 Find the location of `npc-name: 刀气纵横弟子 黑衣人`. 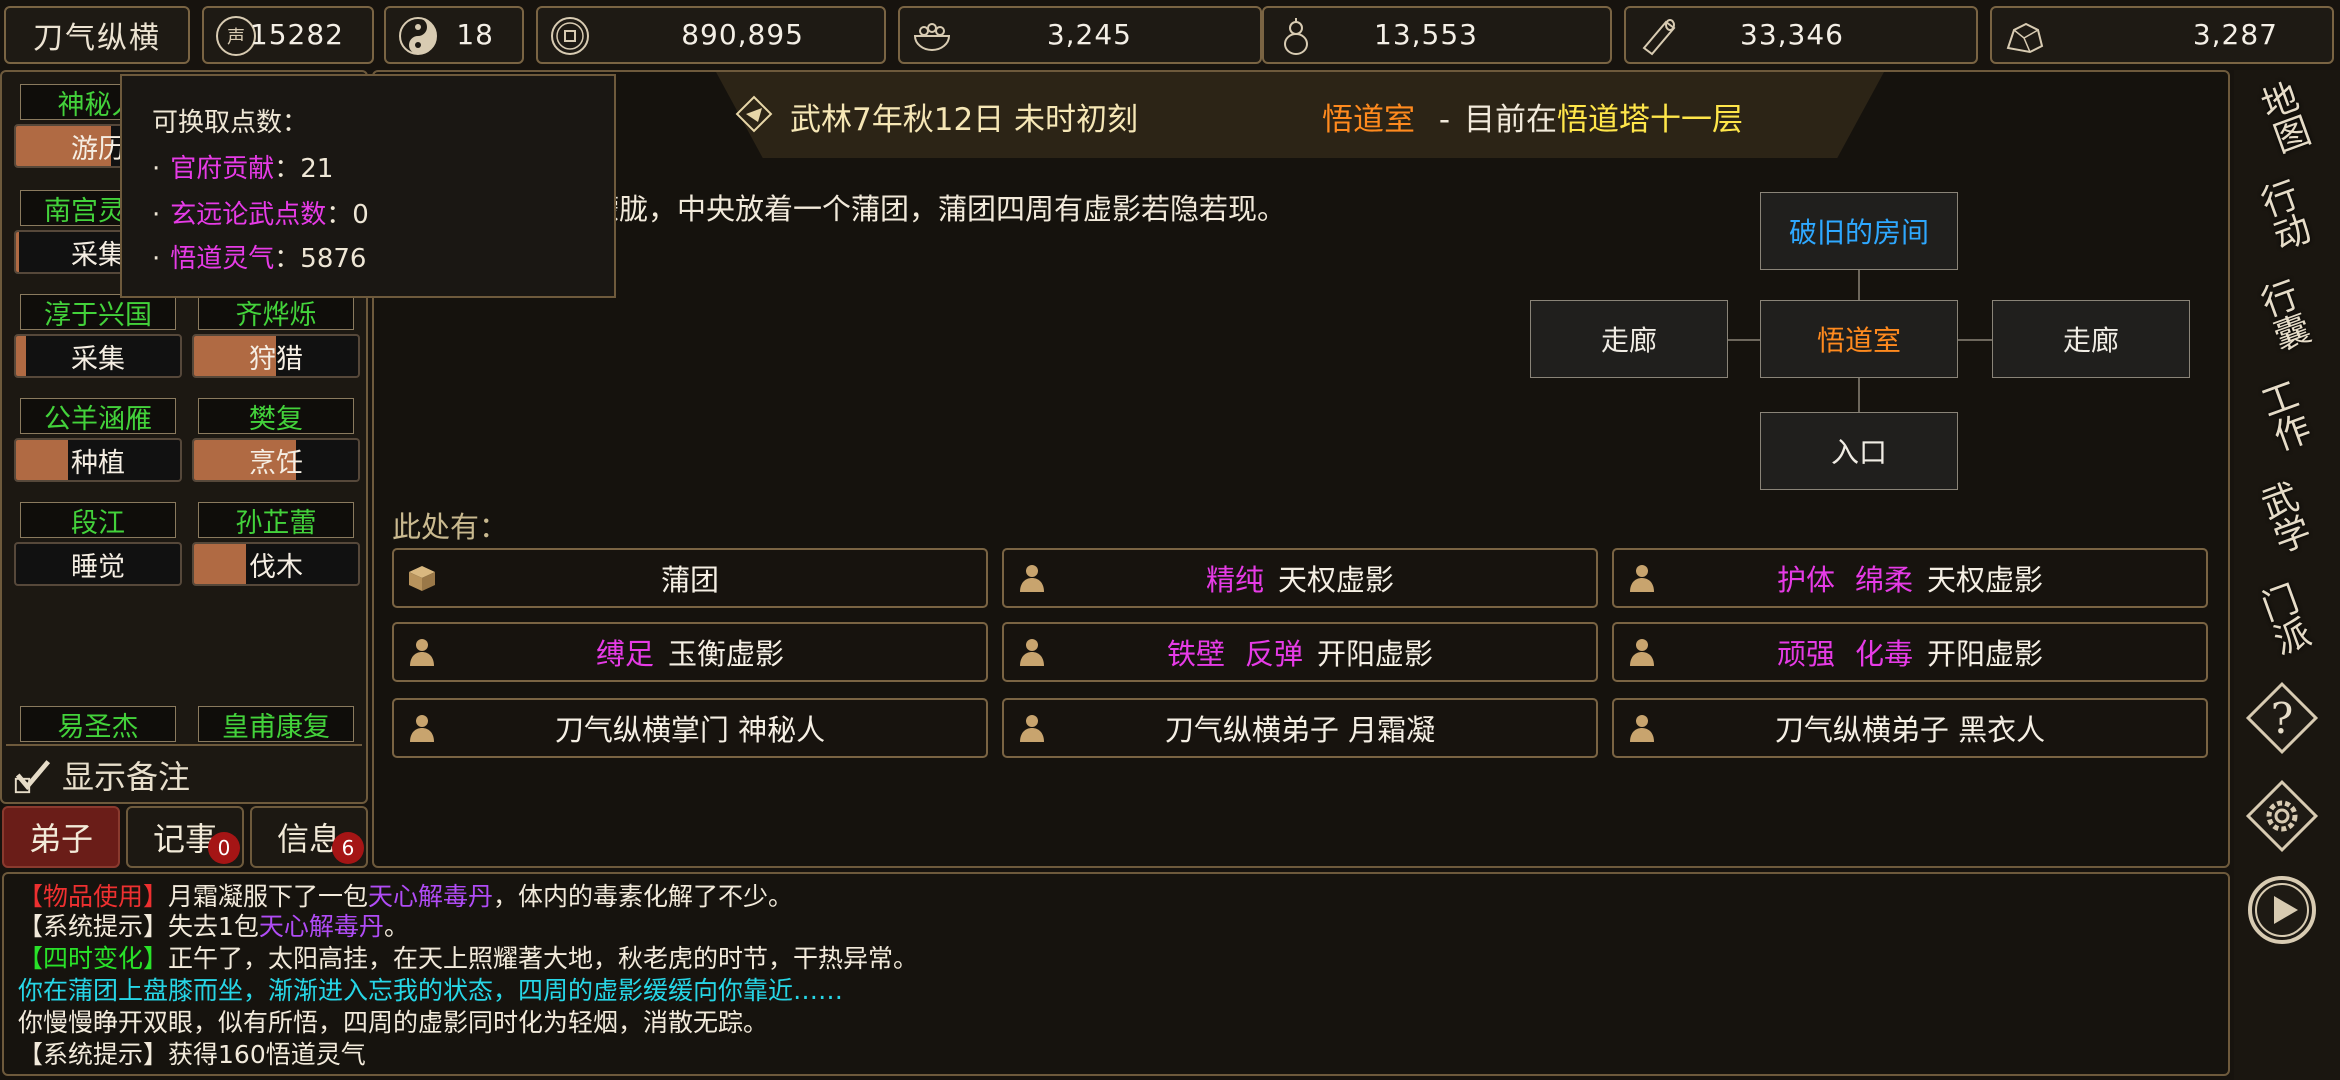

npc-name: 刀气纵横弟子 黑衣人 is located at coordinates (1910, 730).